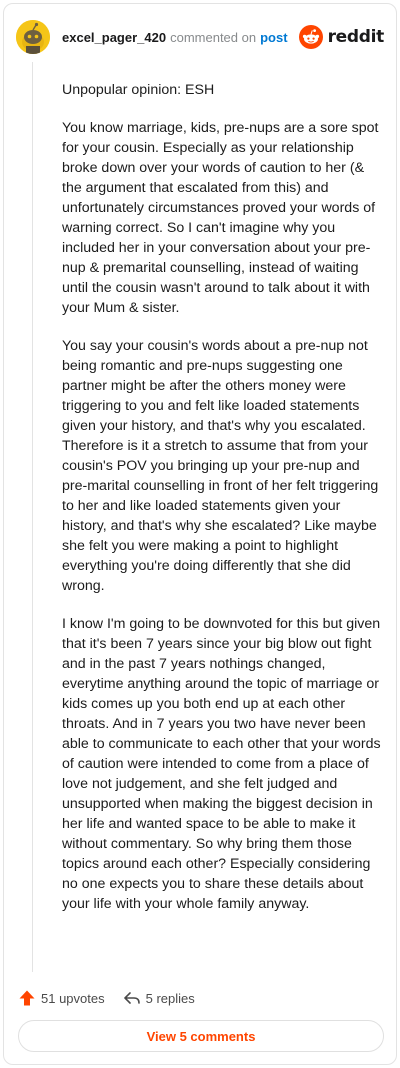 The image size is (400, 1068). I want to click on replies-button: 5 replies, so click(159, 998).